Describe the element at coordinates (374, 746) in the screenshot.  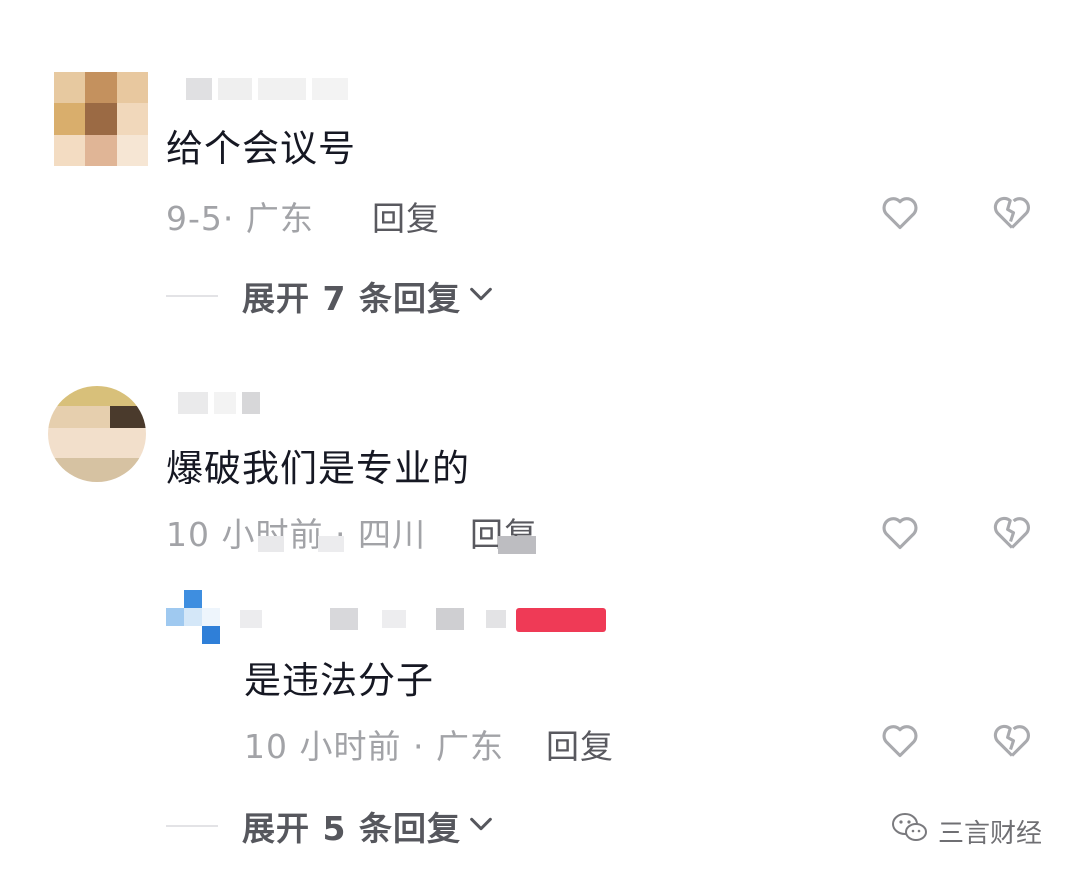
I see `reply-meta: 10 小时前 · 广东` at that location.